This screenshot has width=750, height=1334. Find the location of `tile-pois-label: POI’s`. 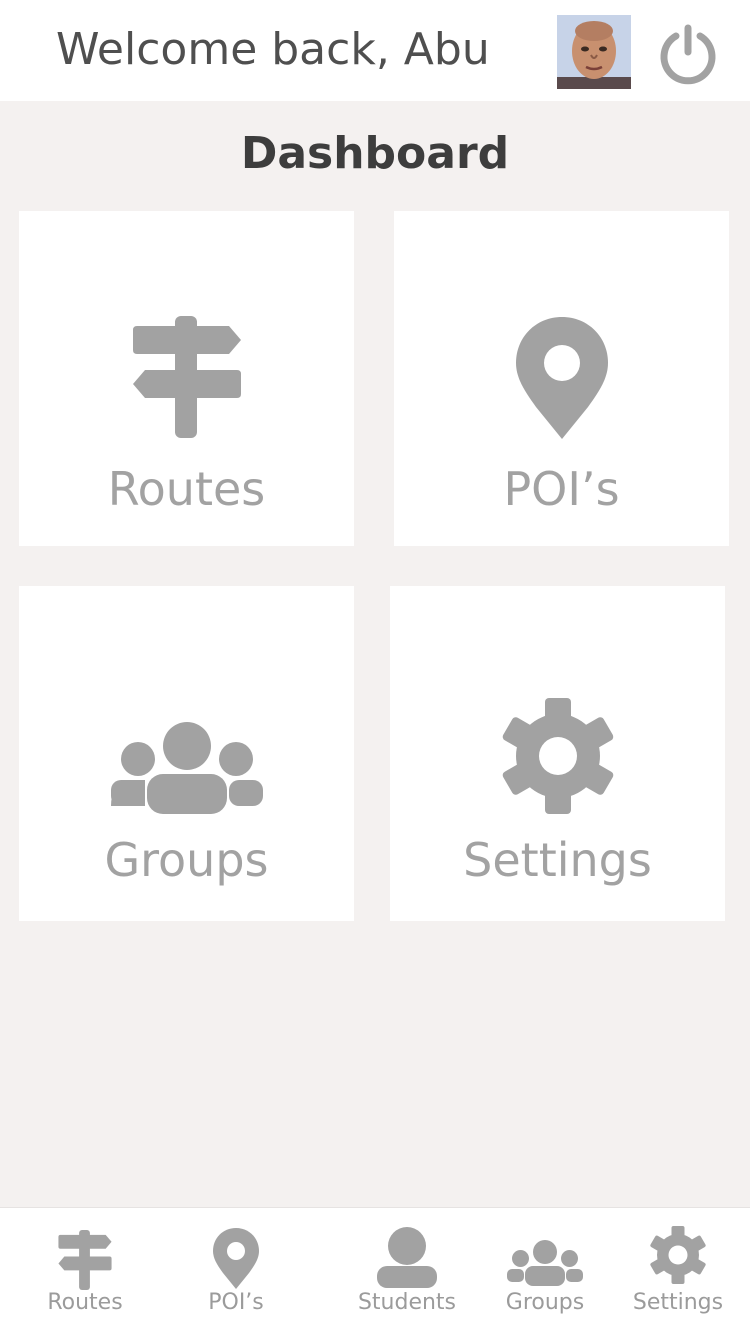

tile-pois-label: POI’s is located at coordinates (561, 489).